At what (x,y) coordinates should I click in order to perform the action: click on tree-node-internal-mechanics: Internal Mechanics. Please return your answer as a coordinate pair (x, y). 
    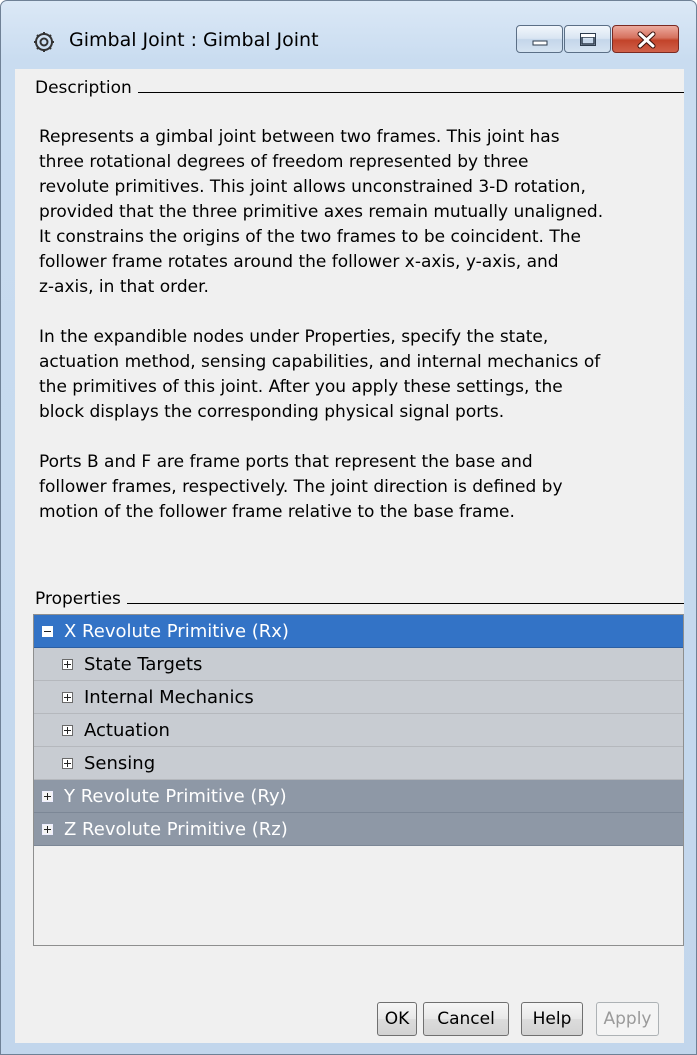
    Looking at the image, I should click on (358, 697).